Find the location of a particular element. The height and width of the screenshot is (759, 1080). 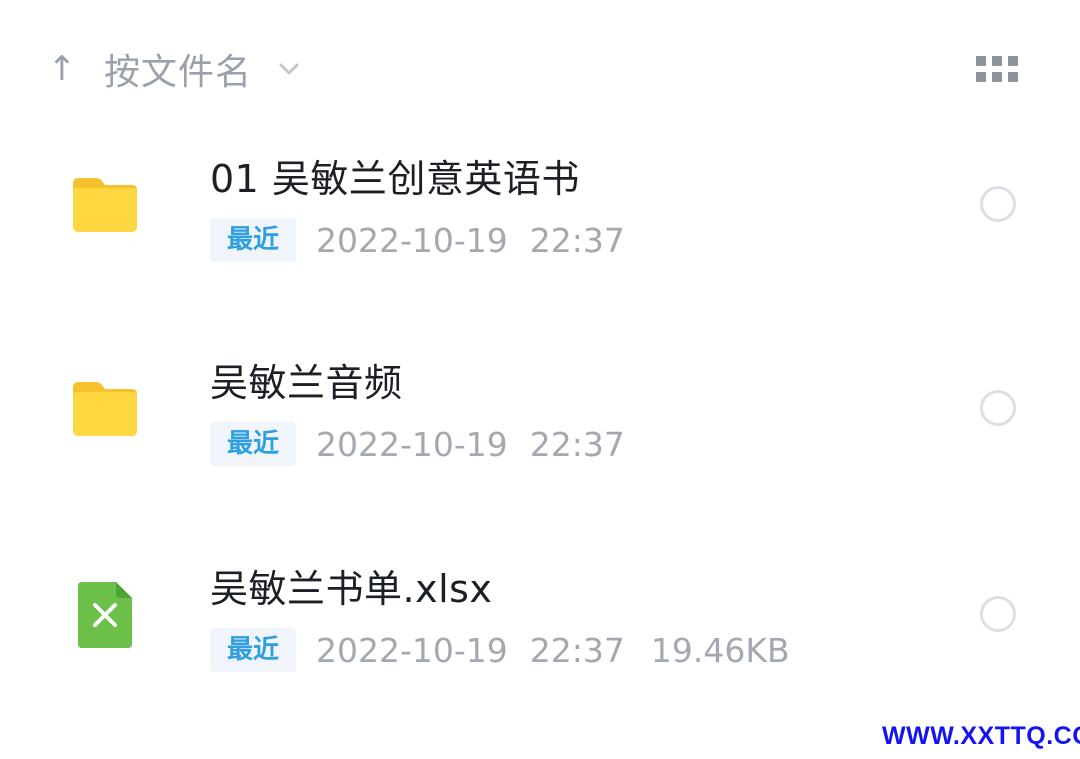

excel-file-icon is located at coordinates (105, 615).